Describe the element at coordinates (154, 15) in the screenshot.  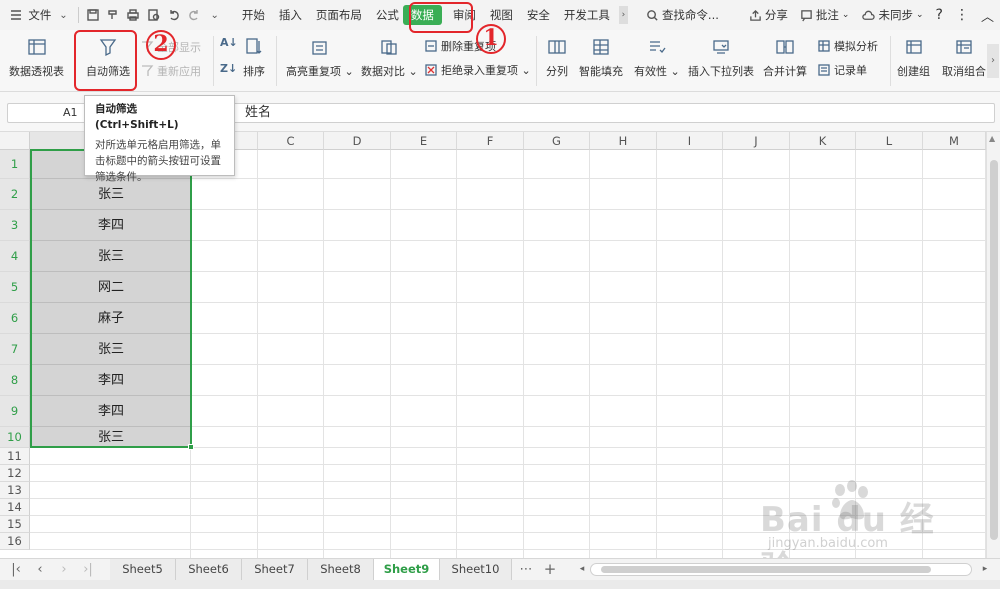
I see `print-preview-icon` at that location.